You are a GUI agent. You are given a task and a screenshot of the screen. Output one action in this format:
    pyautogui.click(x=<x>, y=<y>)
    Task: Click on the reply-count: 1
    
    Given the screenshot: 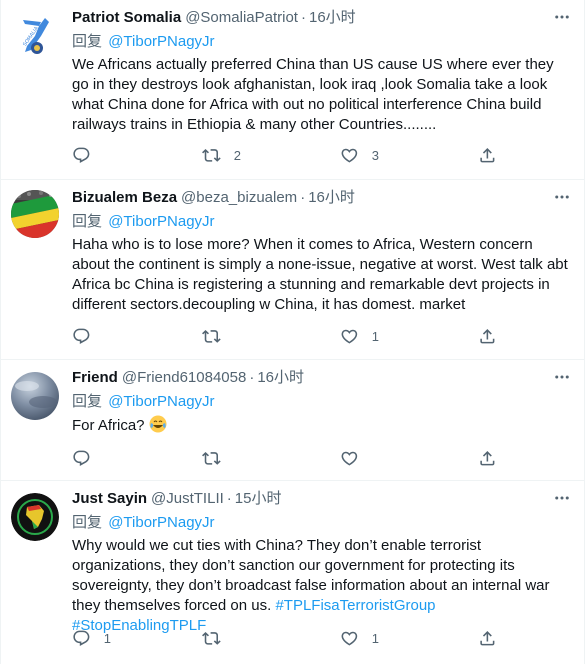 What is the action you would take?
    pyautogui.click(x=107, y=638)
    